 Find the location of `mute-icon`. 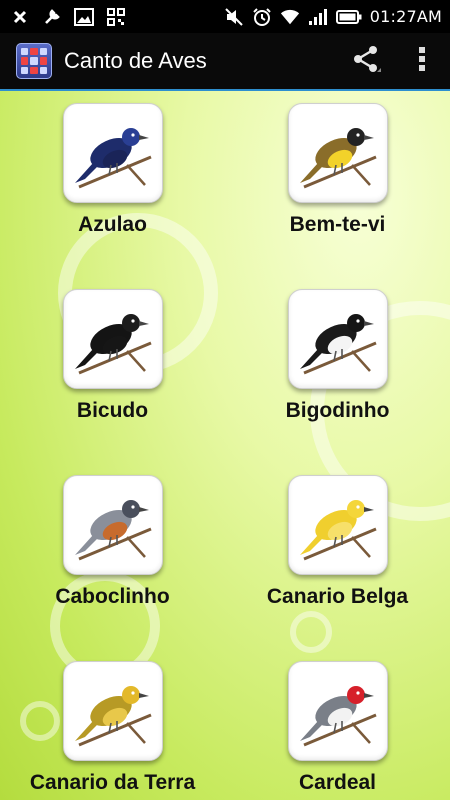

mute-icon is located at coordinates (234, 17).